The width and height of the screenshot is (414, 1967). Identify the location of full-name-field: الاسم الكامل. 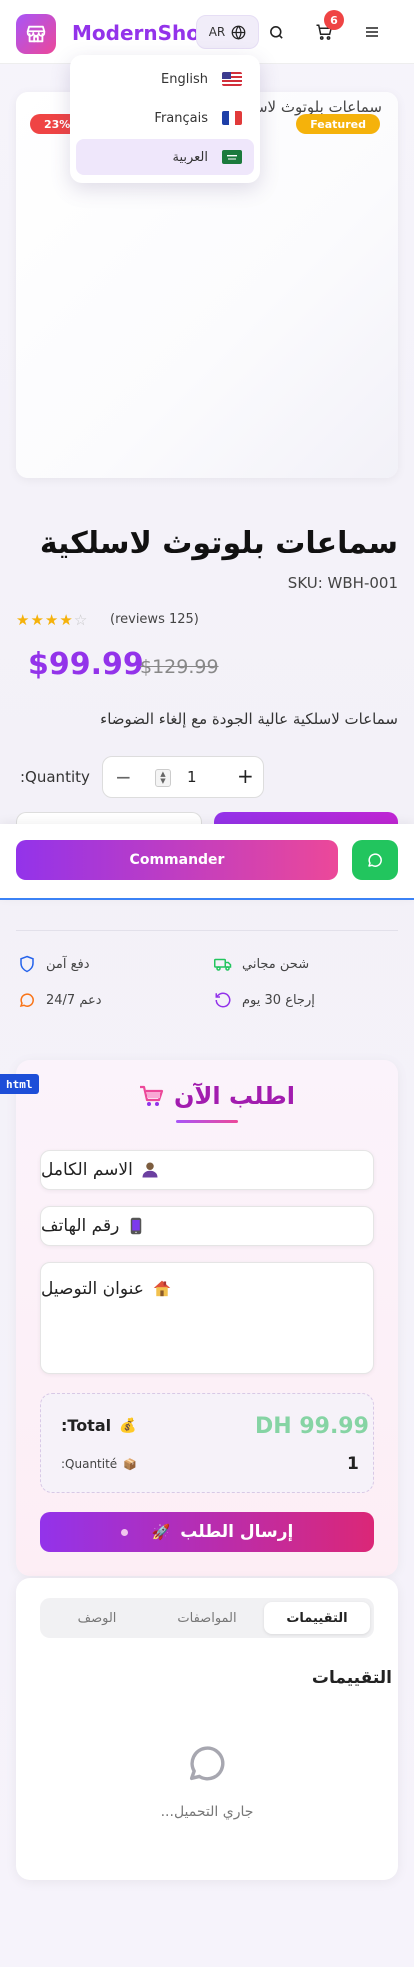
(207, 1170).